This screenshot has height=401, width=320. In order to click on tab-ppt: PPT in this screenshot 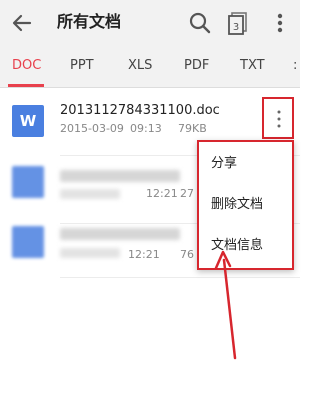, I will do `click(82, 66)`.